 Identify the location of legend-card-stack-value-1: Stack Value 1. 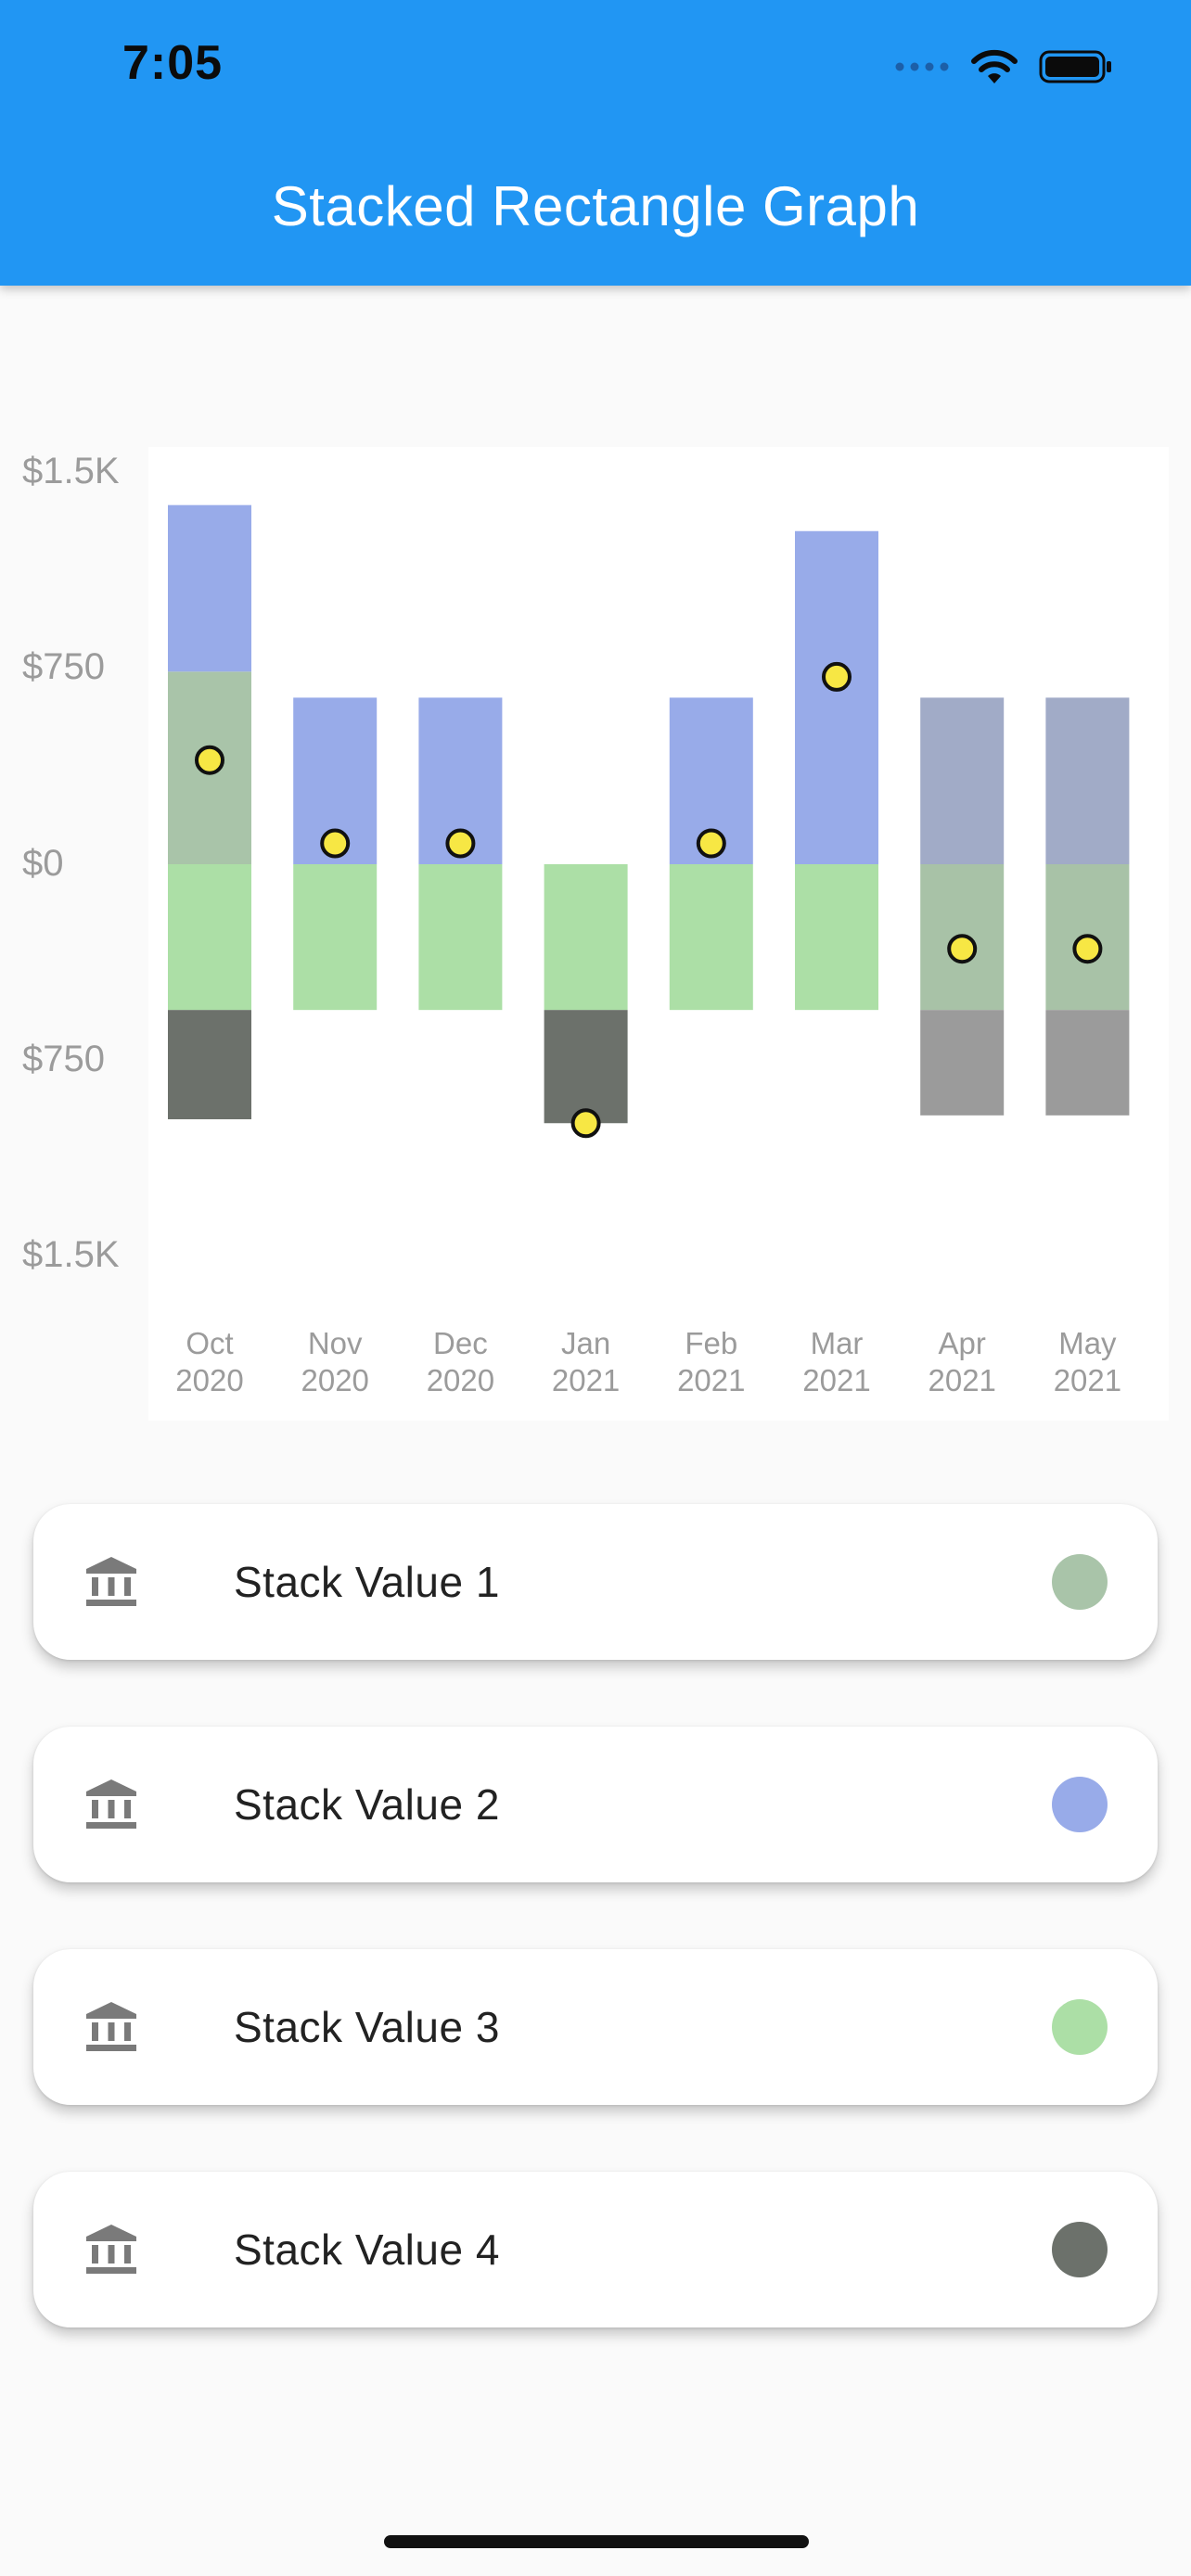
(595, 1582).